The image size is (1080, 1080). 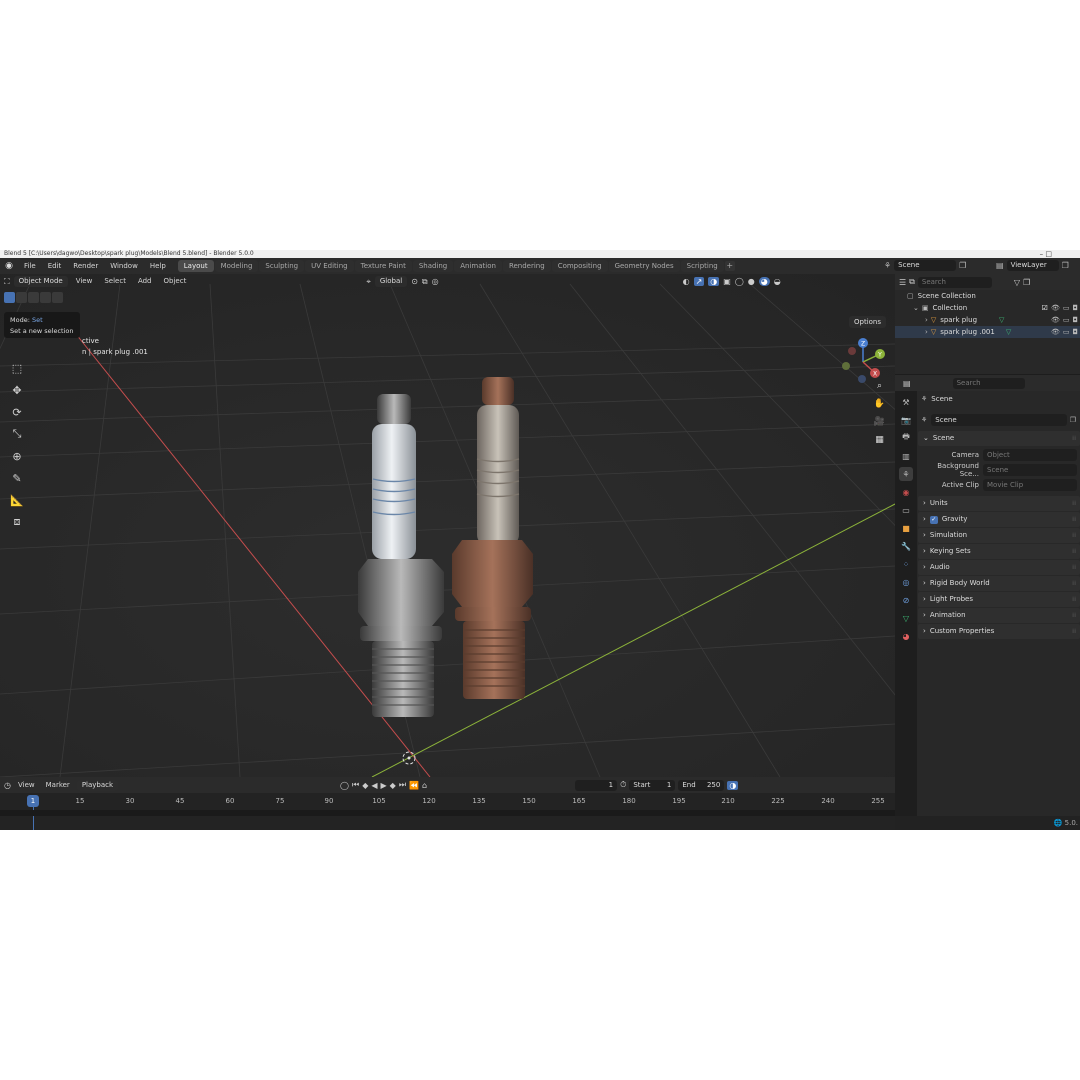 What do you see at coordinates (999, 599) in the screenshot?
I see `panel-light-probes: › Light Probes ⁞⁞` at bounding box center [999, 599].